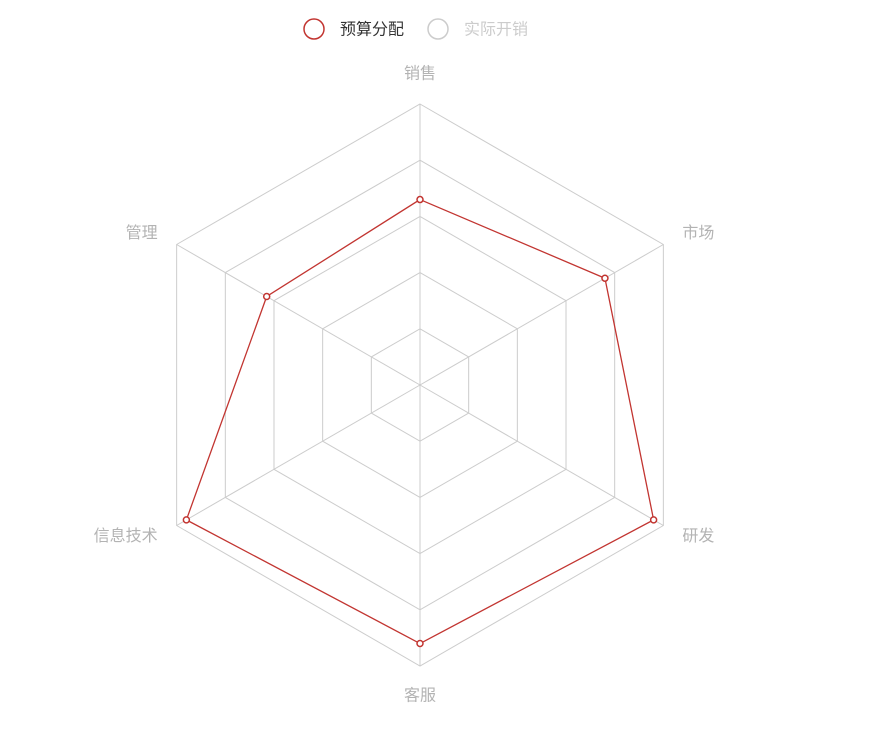 This screenshot has height=729, width=869. I want to click on axis-label-5: 管理, so click(142, 232).